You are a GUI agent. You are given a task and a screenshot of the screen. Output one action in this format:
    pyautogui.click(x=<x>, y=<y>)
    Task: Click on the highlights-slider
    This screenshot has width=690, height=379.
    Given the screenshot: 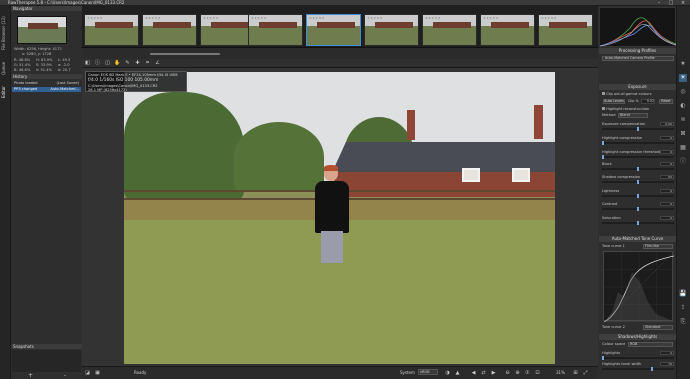 What is the action you would take?
    pyautogui.click(x=638, y=358)
    